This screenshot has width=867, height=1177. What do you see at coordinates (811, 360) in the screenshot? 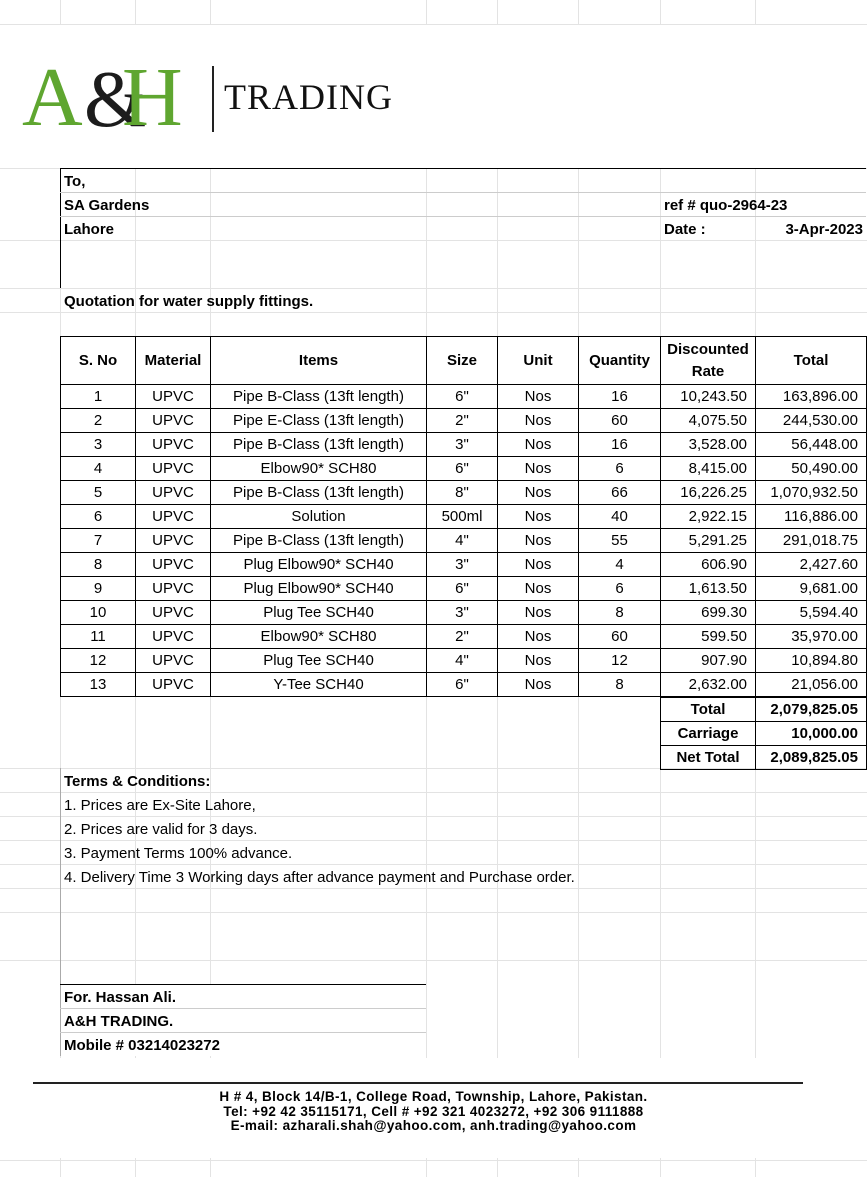
I see `header-total: Total` at bounding box center [811, 360].